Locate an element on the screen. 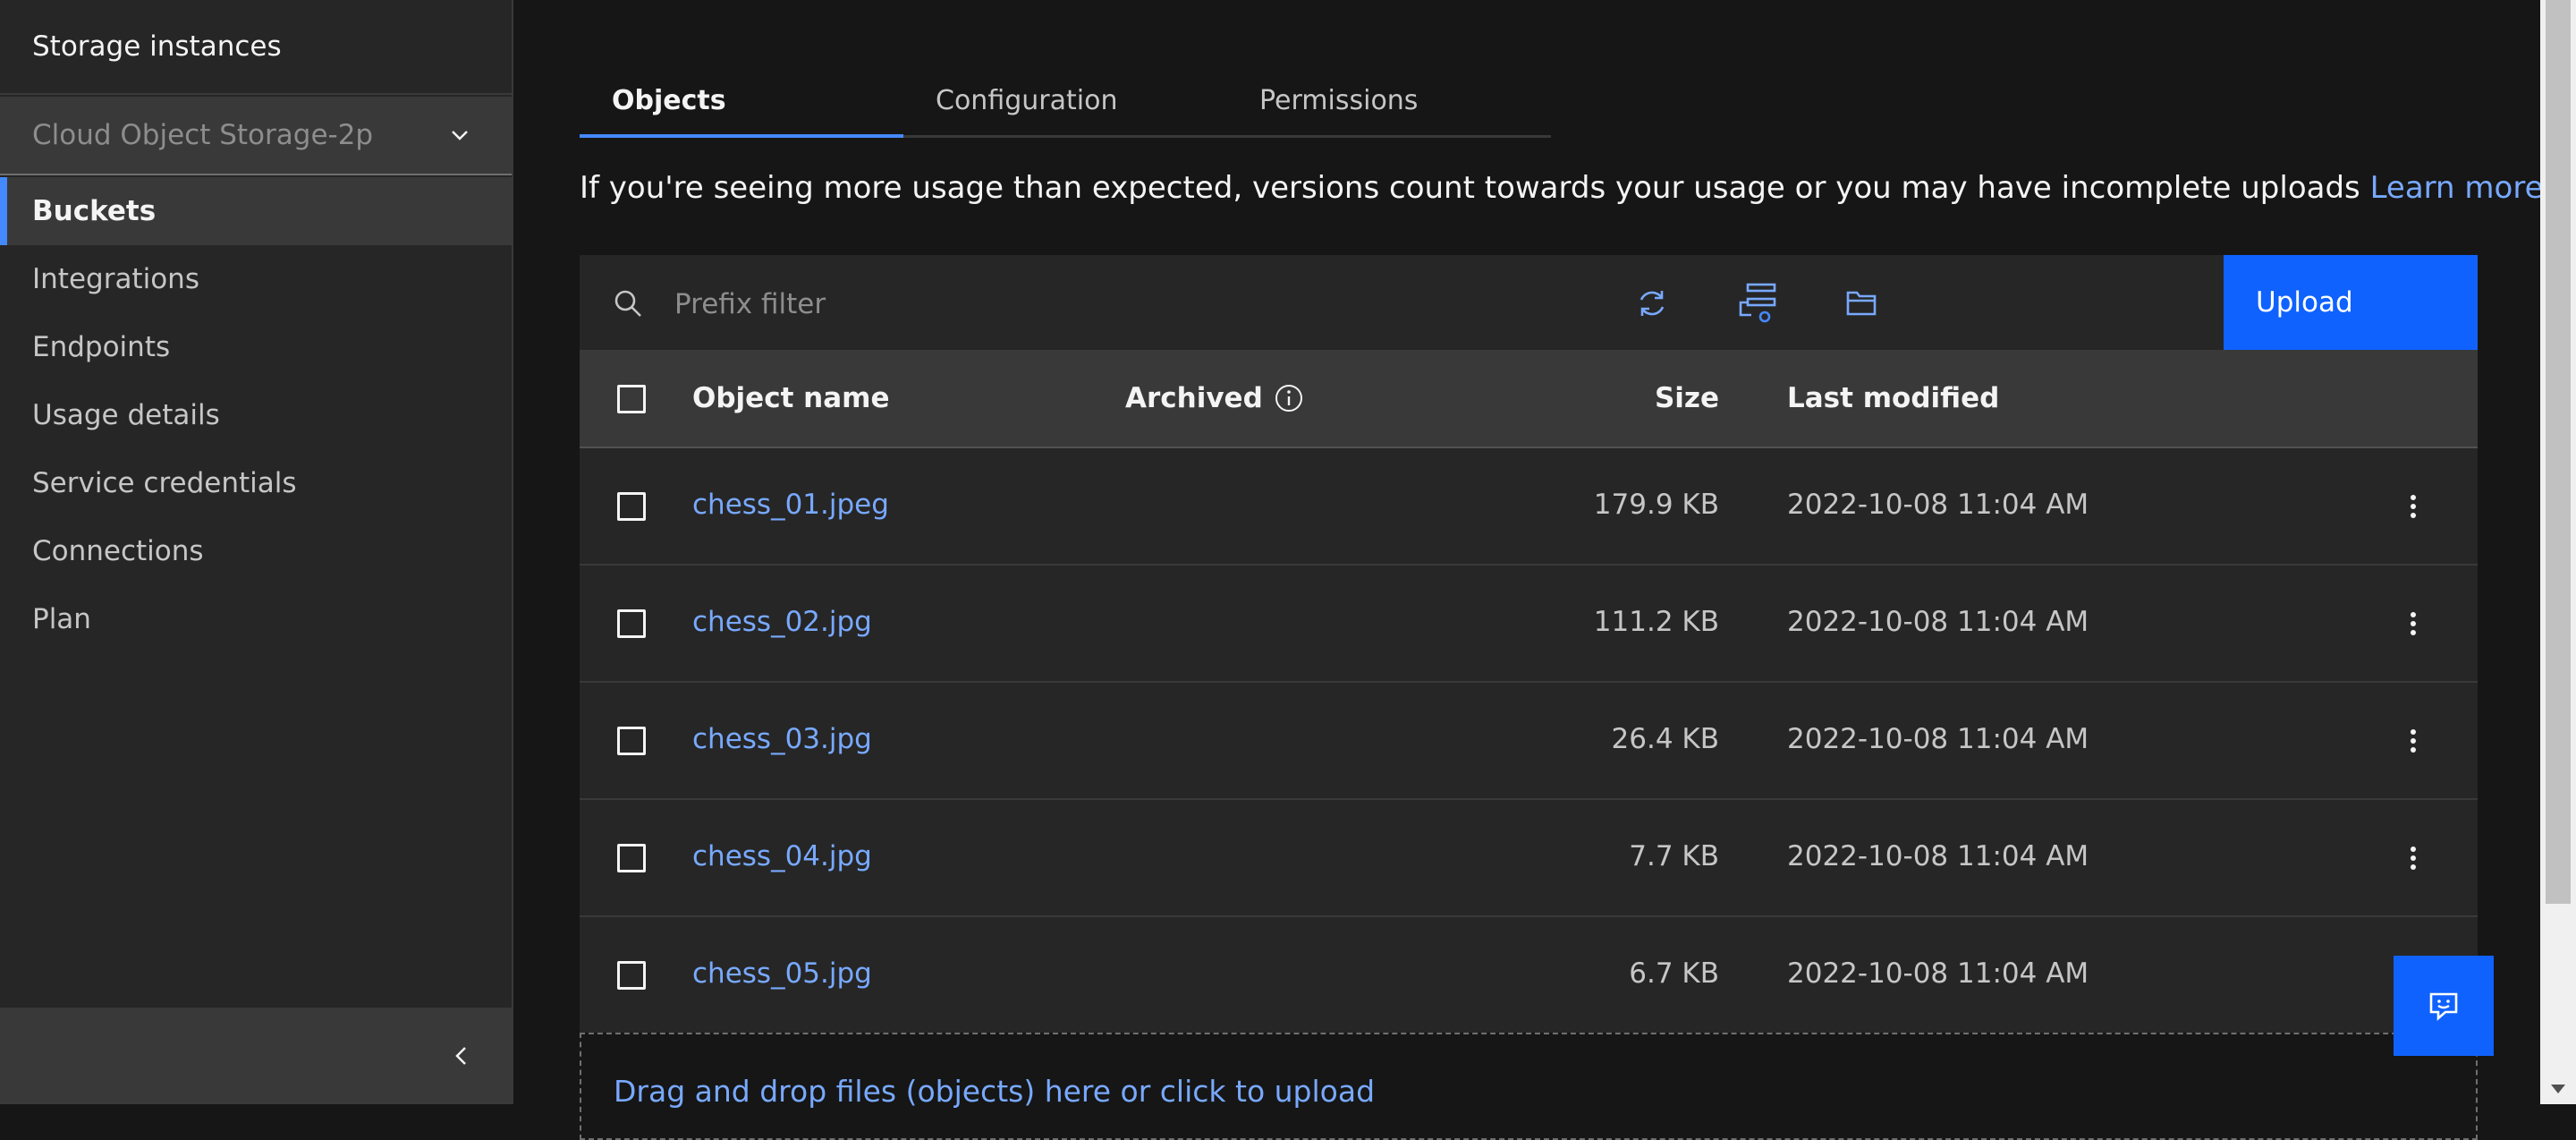 This screenshot has height=1140, width=2576. object-size: 111.2 KB is located at coordinates (1656, 622).